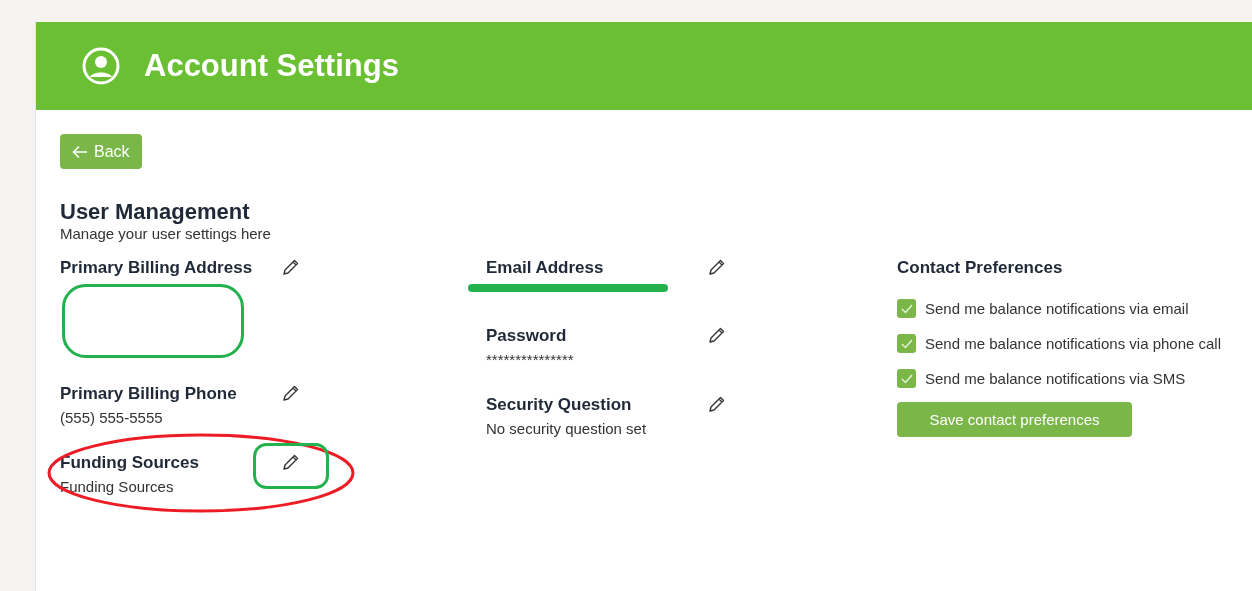 The image size is (1252, 591). What do you see at coordinates (530, 360) in the screenshot?
I see `field-value: ***************` at bounding box center [530, 360].